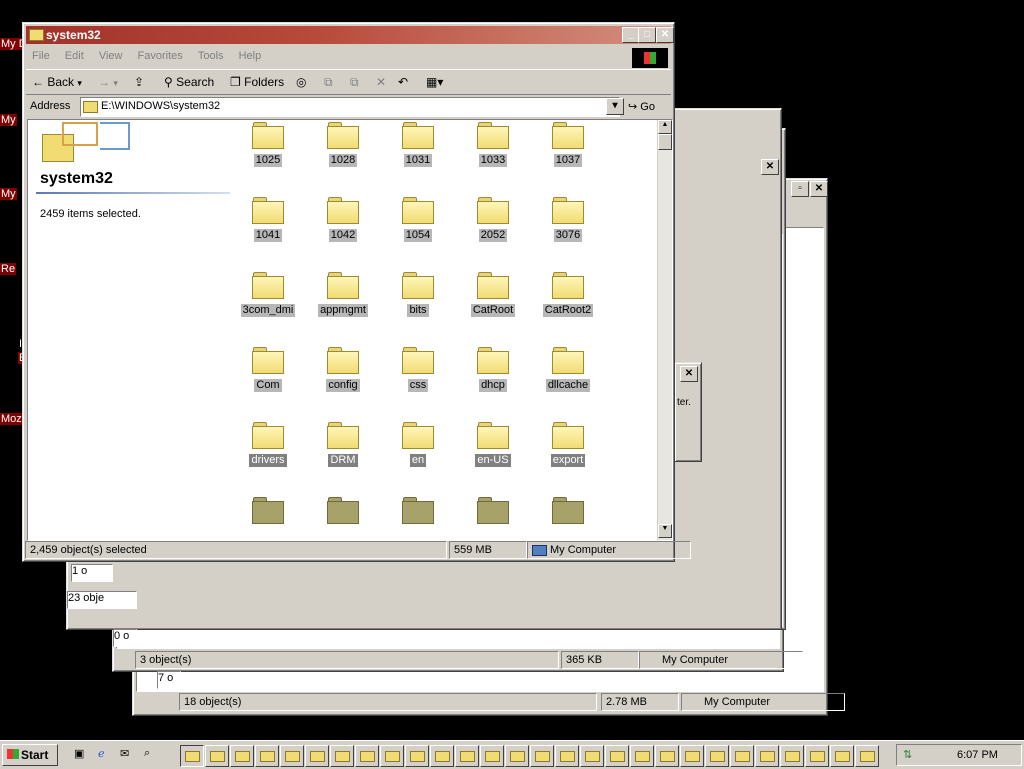 The height and width of the screenshot is (769, 1024). I want to click on folder-item: 1054, so click(418, 227).